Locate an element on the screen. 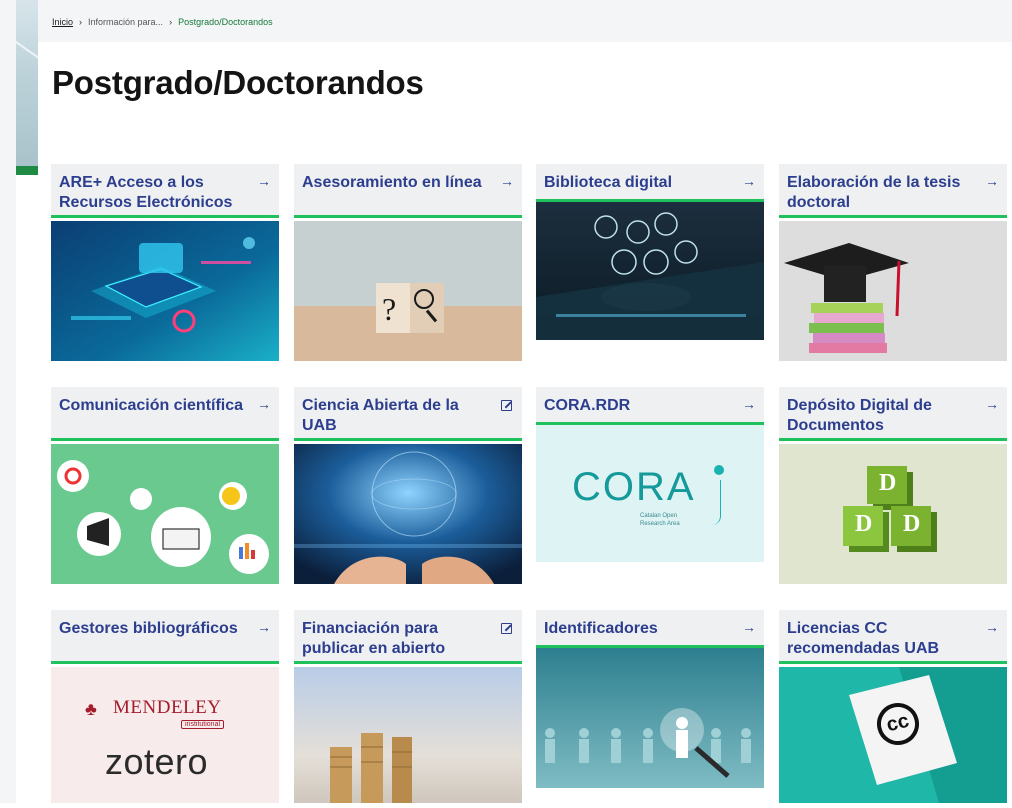 Image resolution: width=1012 pixels, height=808 pixels. card-financiacion: Financiación para publicar en abierto is located at coordinates (408, 709).